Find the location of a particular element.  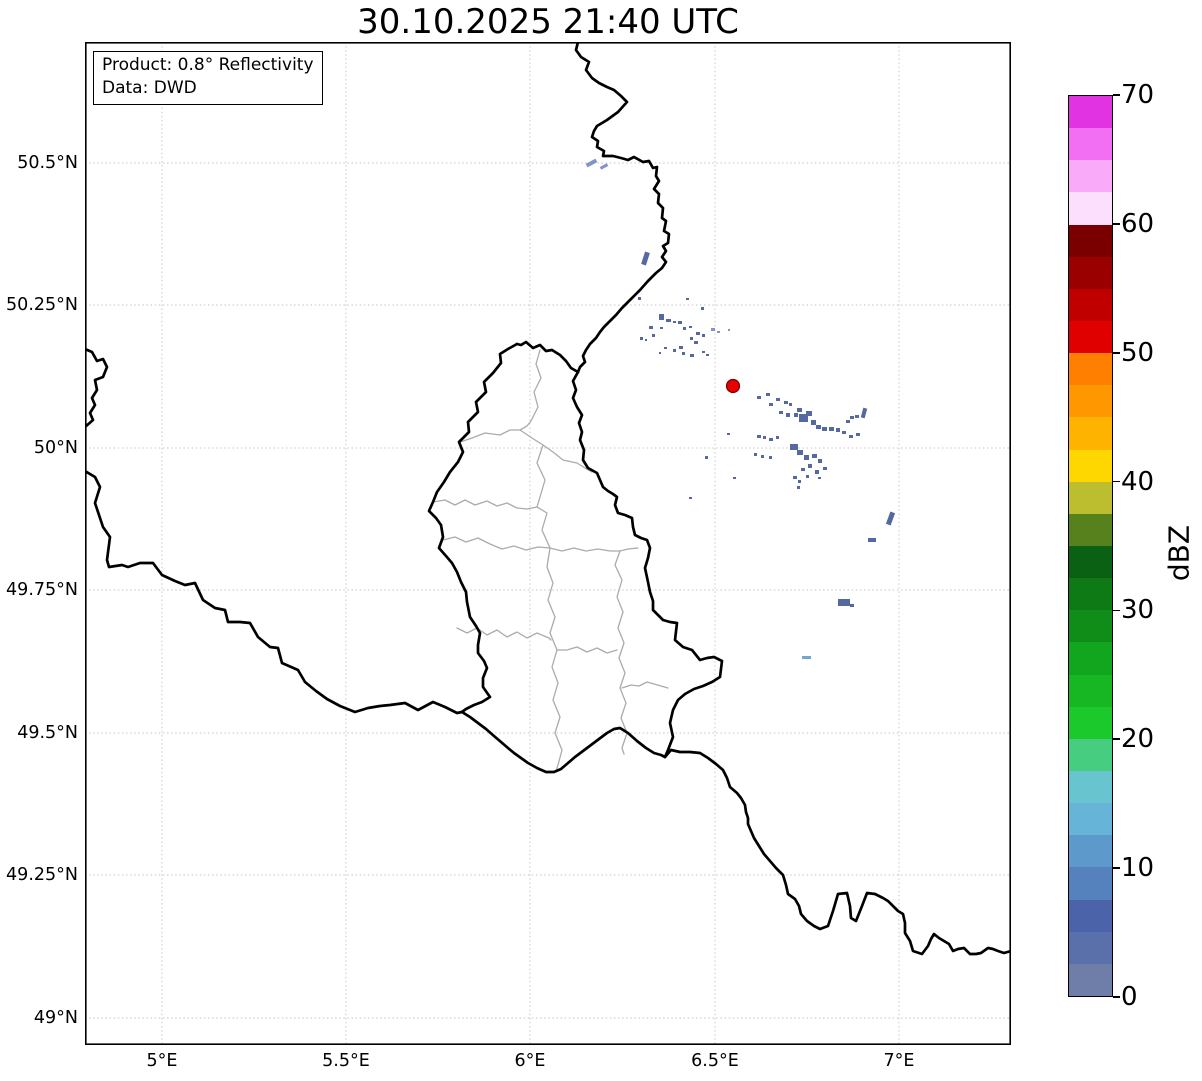

info-product-line: Product: 0.8° Reflectivity is located at coordinates (208, 65).